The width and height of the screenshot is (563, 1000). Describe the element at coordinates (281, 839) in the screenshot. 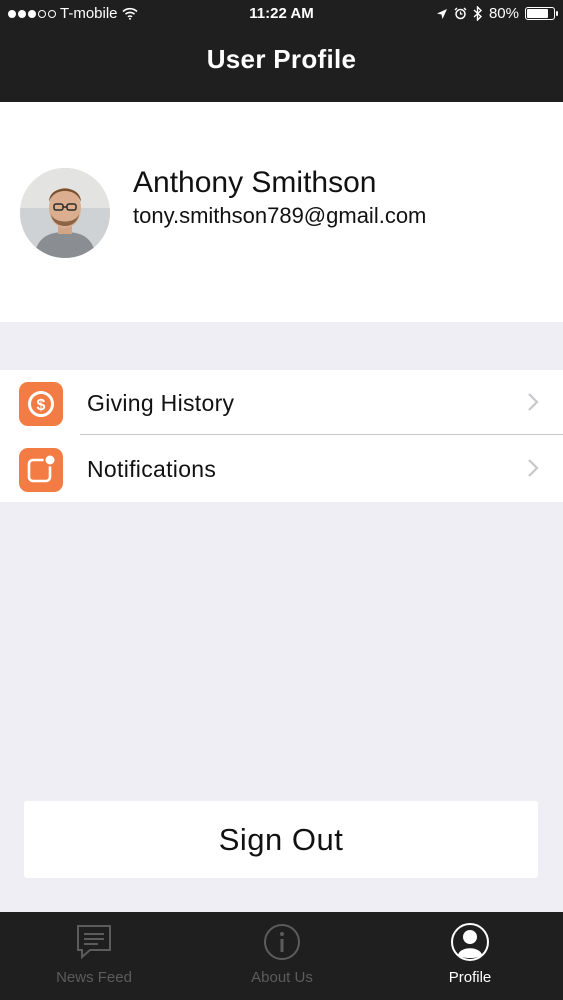

I see `sign-out-button: Sign Out` at that location.